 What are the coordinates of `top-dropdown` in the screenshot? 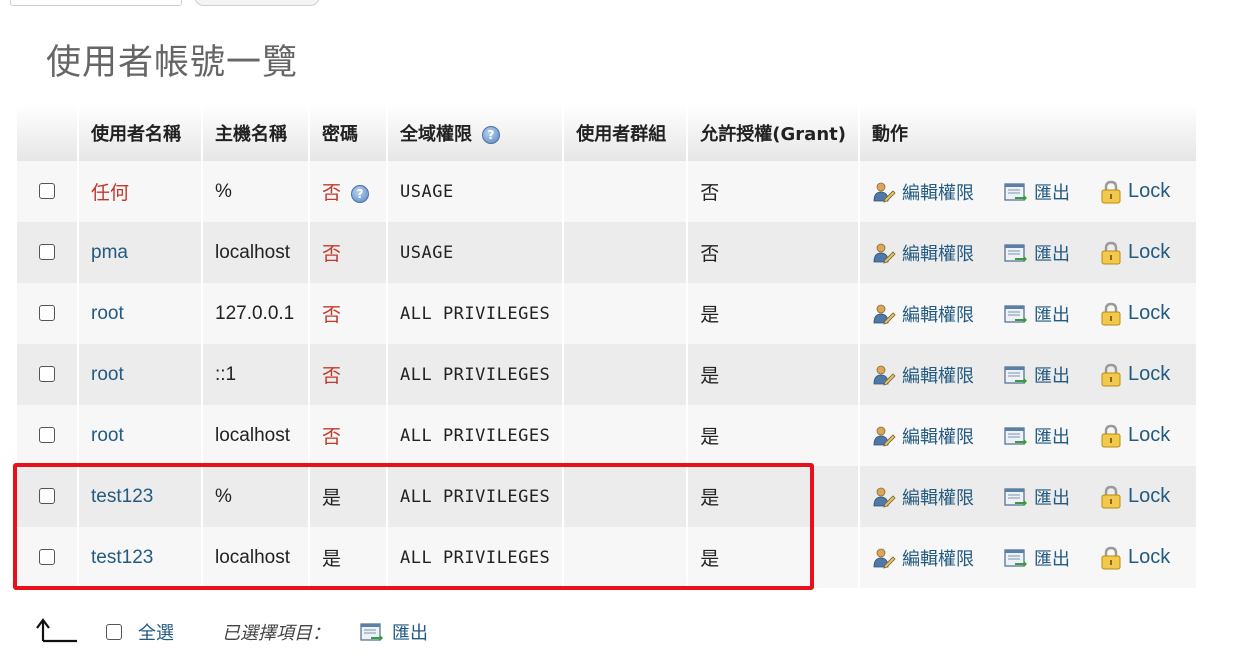 It's located at (96, 3).